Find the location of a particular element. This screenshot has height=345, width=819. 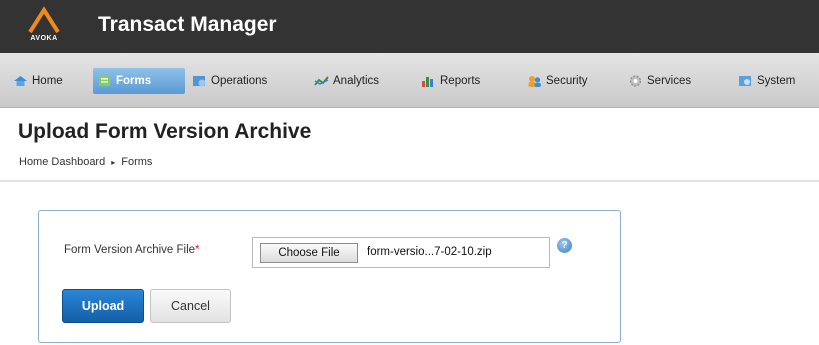

nav-item-home: Home is located at coordinates (38, 81).